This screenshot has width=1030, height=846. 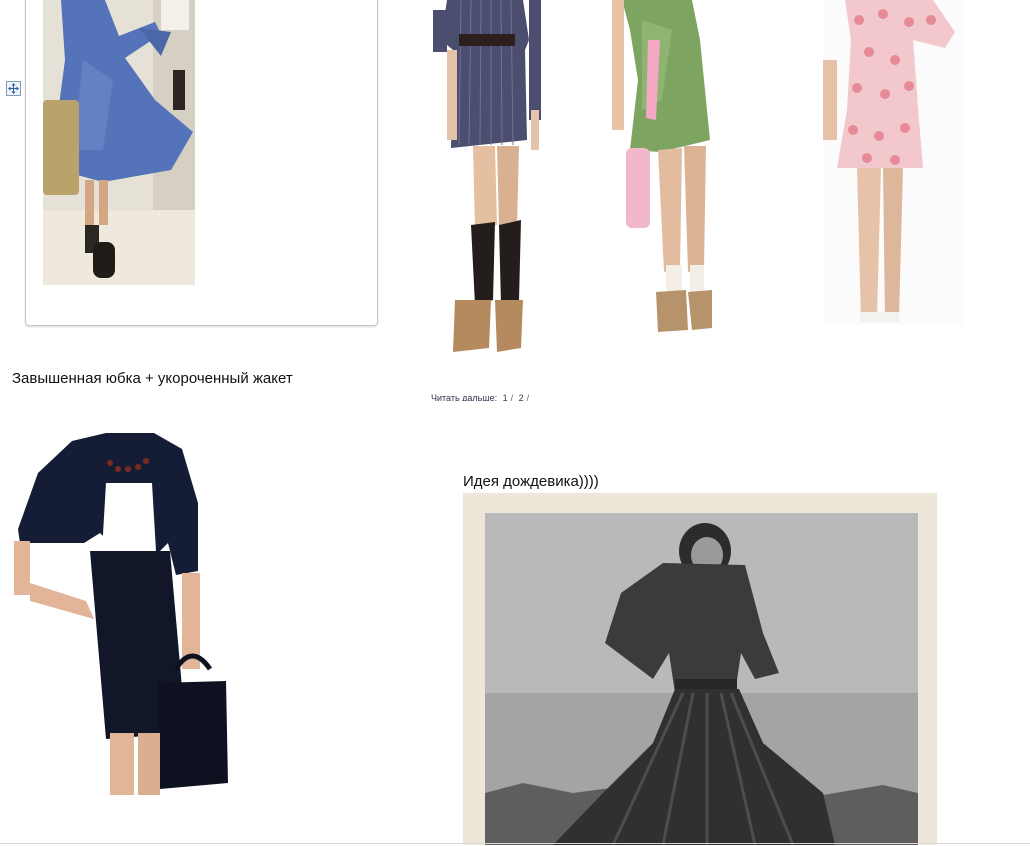 What do you see at coordinates (152, 378) in the screenshot?
I see `skirt-jacket-caption: Завышенная юбка + укороченный жакет` at bounding box center [152, 378].